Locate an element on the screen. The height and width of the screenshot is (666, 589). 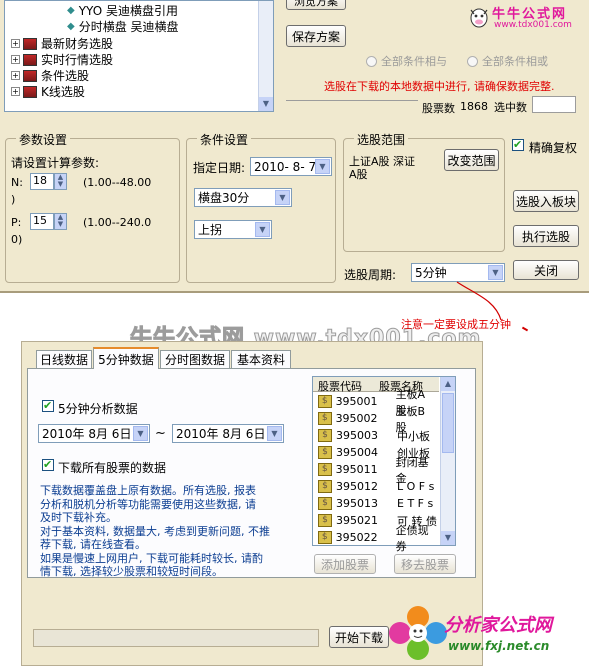
tree-folder: + 条件选股 is located at coordinates (50, 75).